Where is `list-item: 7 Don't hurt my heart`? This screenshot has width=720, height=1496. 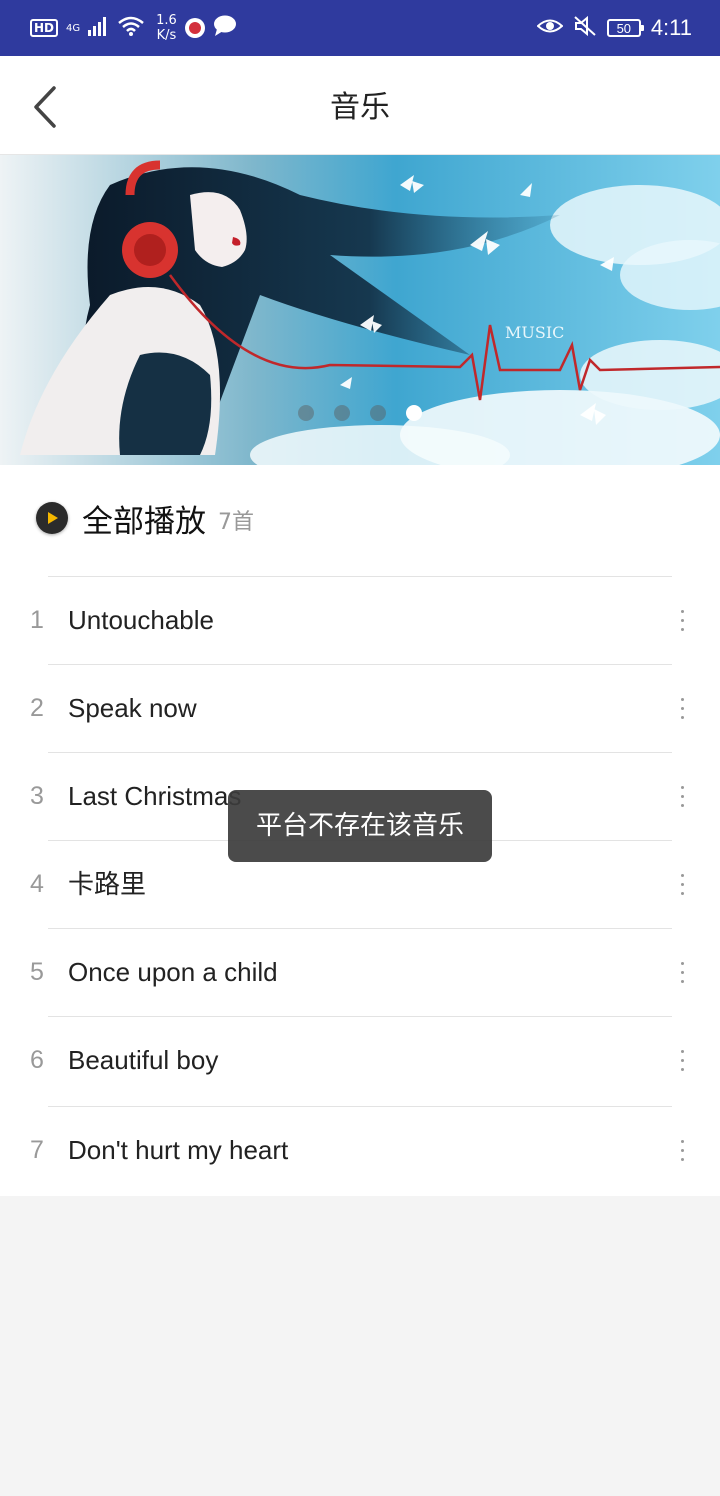
list-item: 7 Don't hurt my heart is located at coordinates (360, 1150).